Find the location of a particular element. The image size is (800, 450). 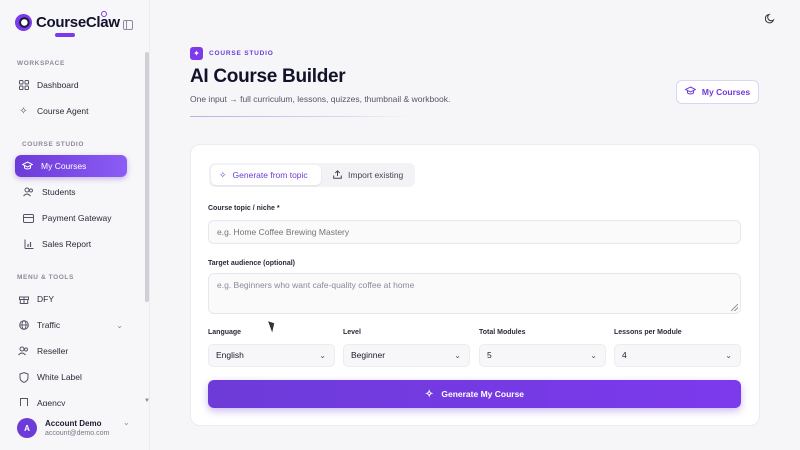

sidebar-item-label: Dashboard is located at coordinates (58, 85).